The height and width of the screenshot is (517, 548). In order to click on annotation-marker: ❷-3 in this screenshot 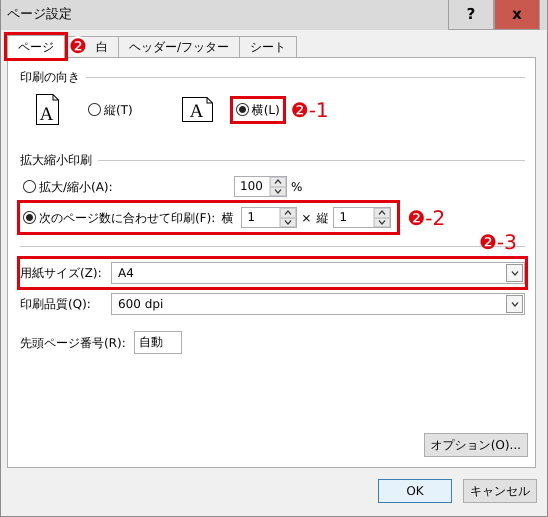, I will do `click(498, 242)`.